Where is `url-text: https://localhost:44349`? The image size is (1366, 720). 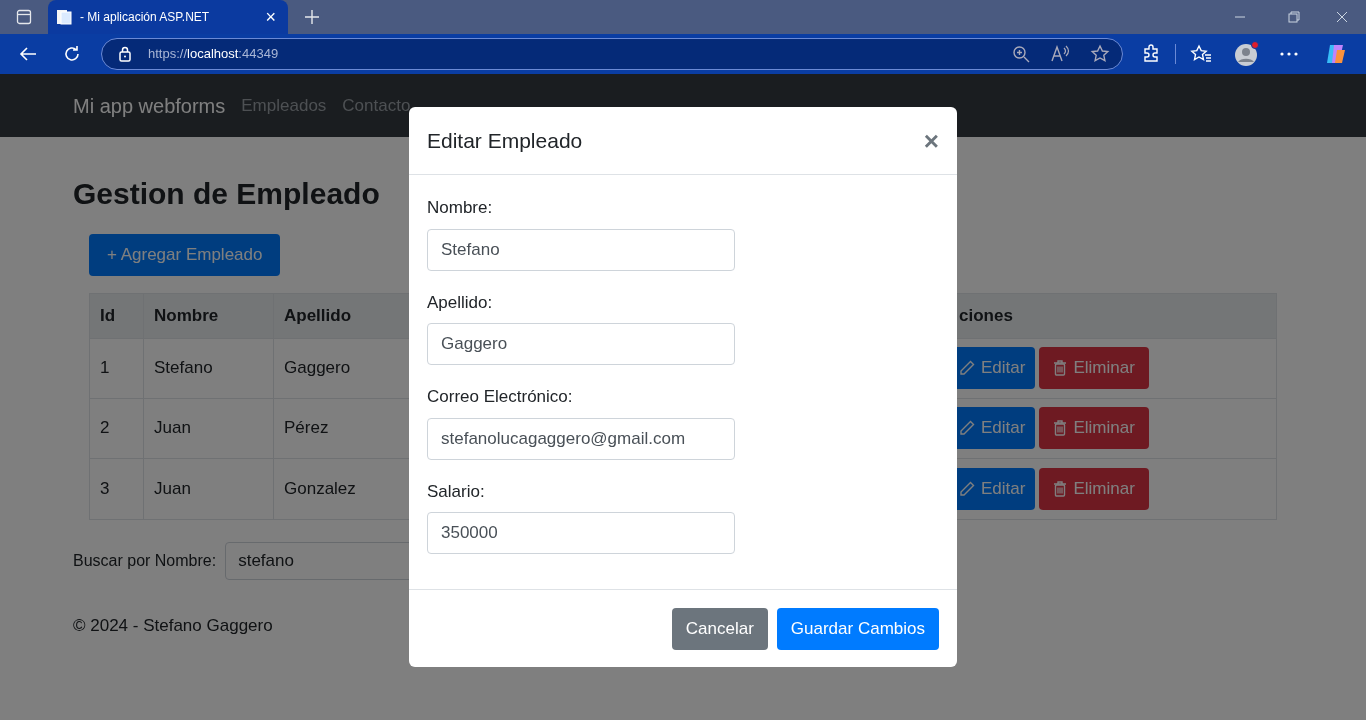
url-text: https://localhost:44349 is located at coordinates (214, 54).